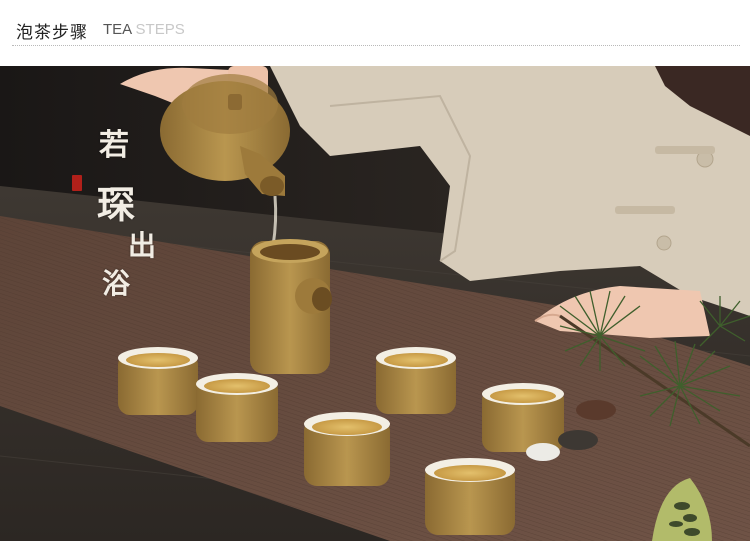 Image resolution: width=750 pixels, height=541 pixels. I want to click on section-title-cn: 泡茶步骤, so click(52, 33).